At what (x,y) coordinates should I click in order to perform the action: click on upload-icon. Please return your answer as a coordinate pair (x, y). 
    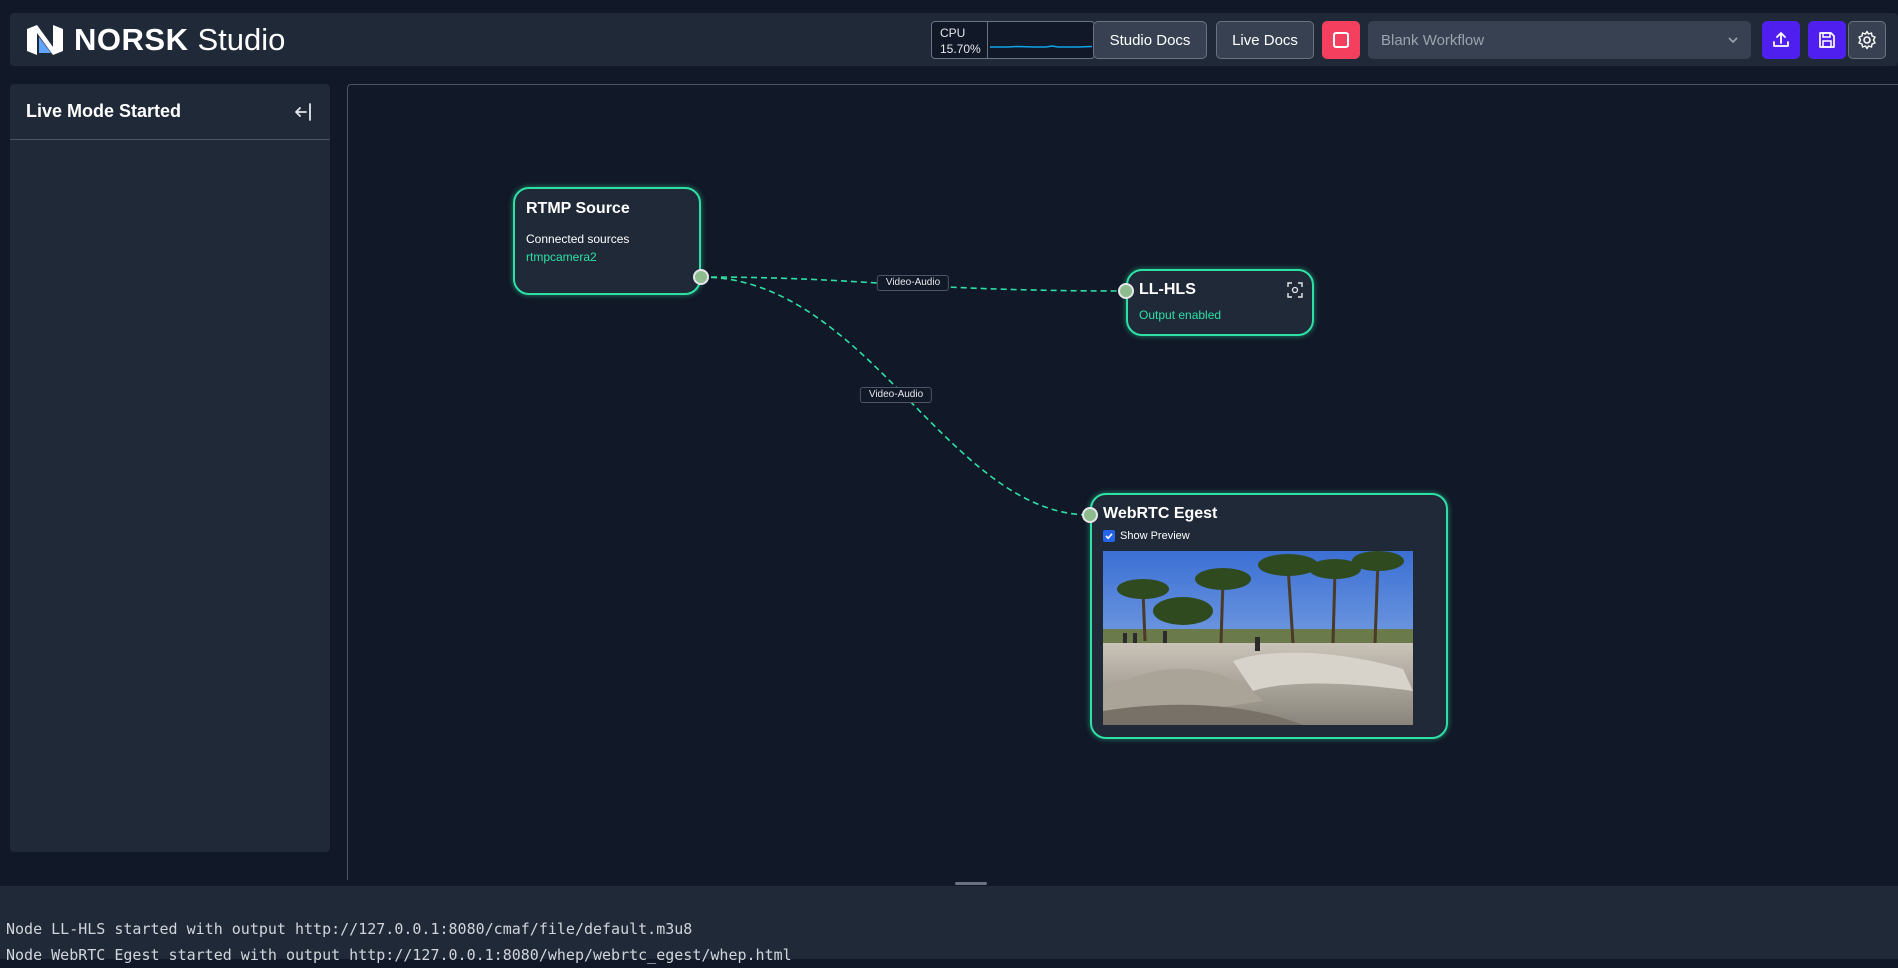
    Looking at the image, I should click on (1781, 39).